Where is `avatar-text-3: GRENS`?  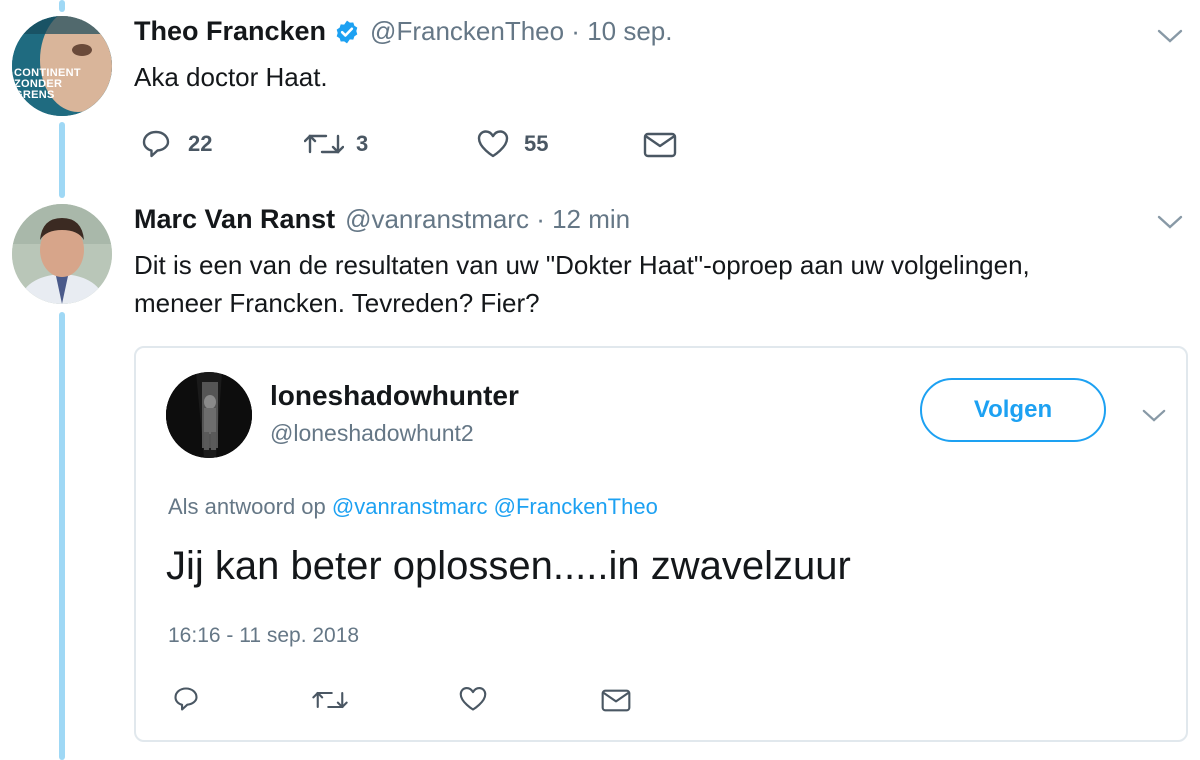 avatar-text-3: GRENS is located at coordinates (34, 95).